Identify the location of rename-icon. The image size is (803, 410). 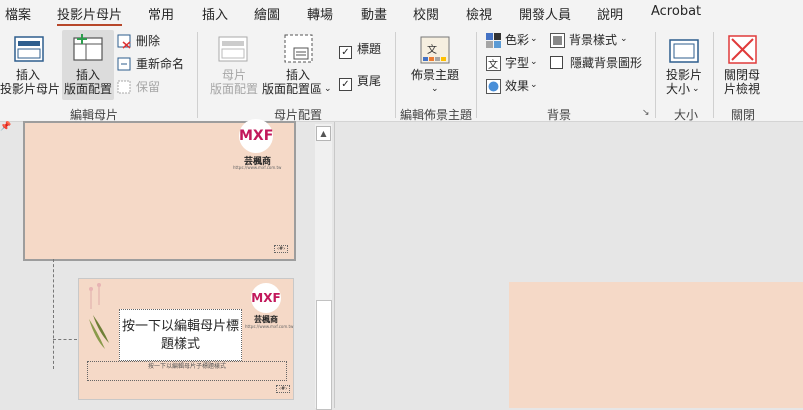
(124, 64).